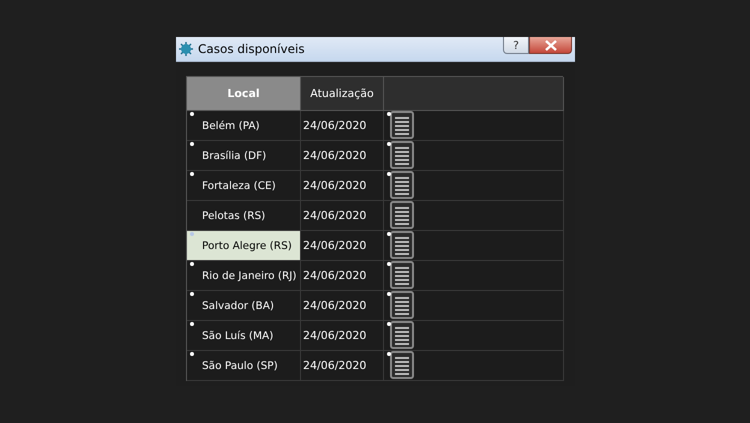  I want to click on close-button, so click(550, 45).